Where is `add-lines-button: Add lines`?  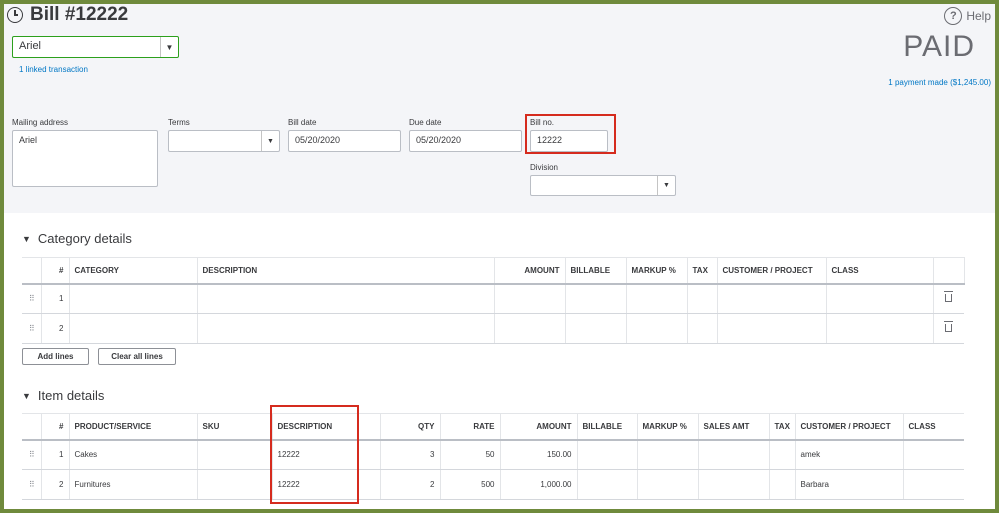 add-lines-button: Add lines is located at coordinates (55, 356).